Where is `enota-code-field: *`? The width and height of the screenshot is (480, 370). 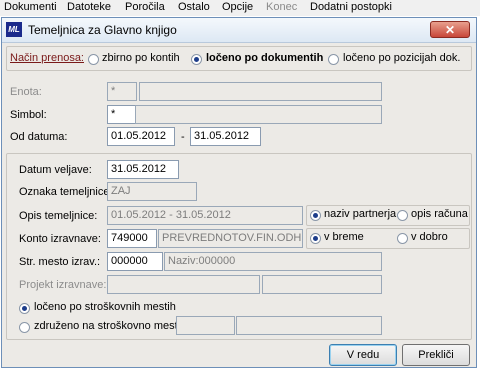 enota-code-field: * is located at coordinates (122, 91).